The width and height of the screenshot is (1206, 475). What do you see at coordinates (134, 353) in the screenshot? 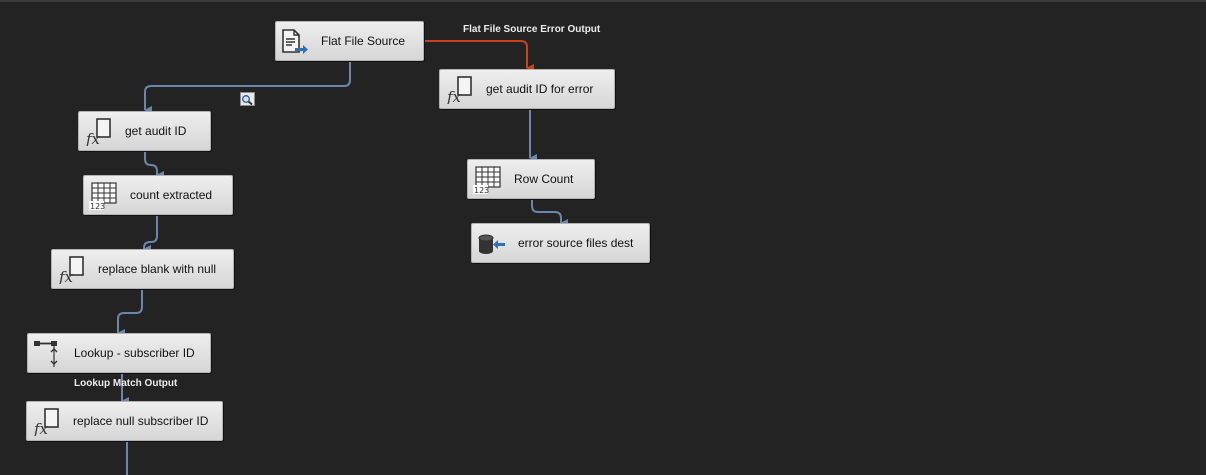
I see `component-label: Lookup - subscriber ID` at bounding box center [134, 353].